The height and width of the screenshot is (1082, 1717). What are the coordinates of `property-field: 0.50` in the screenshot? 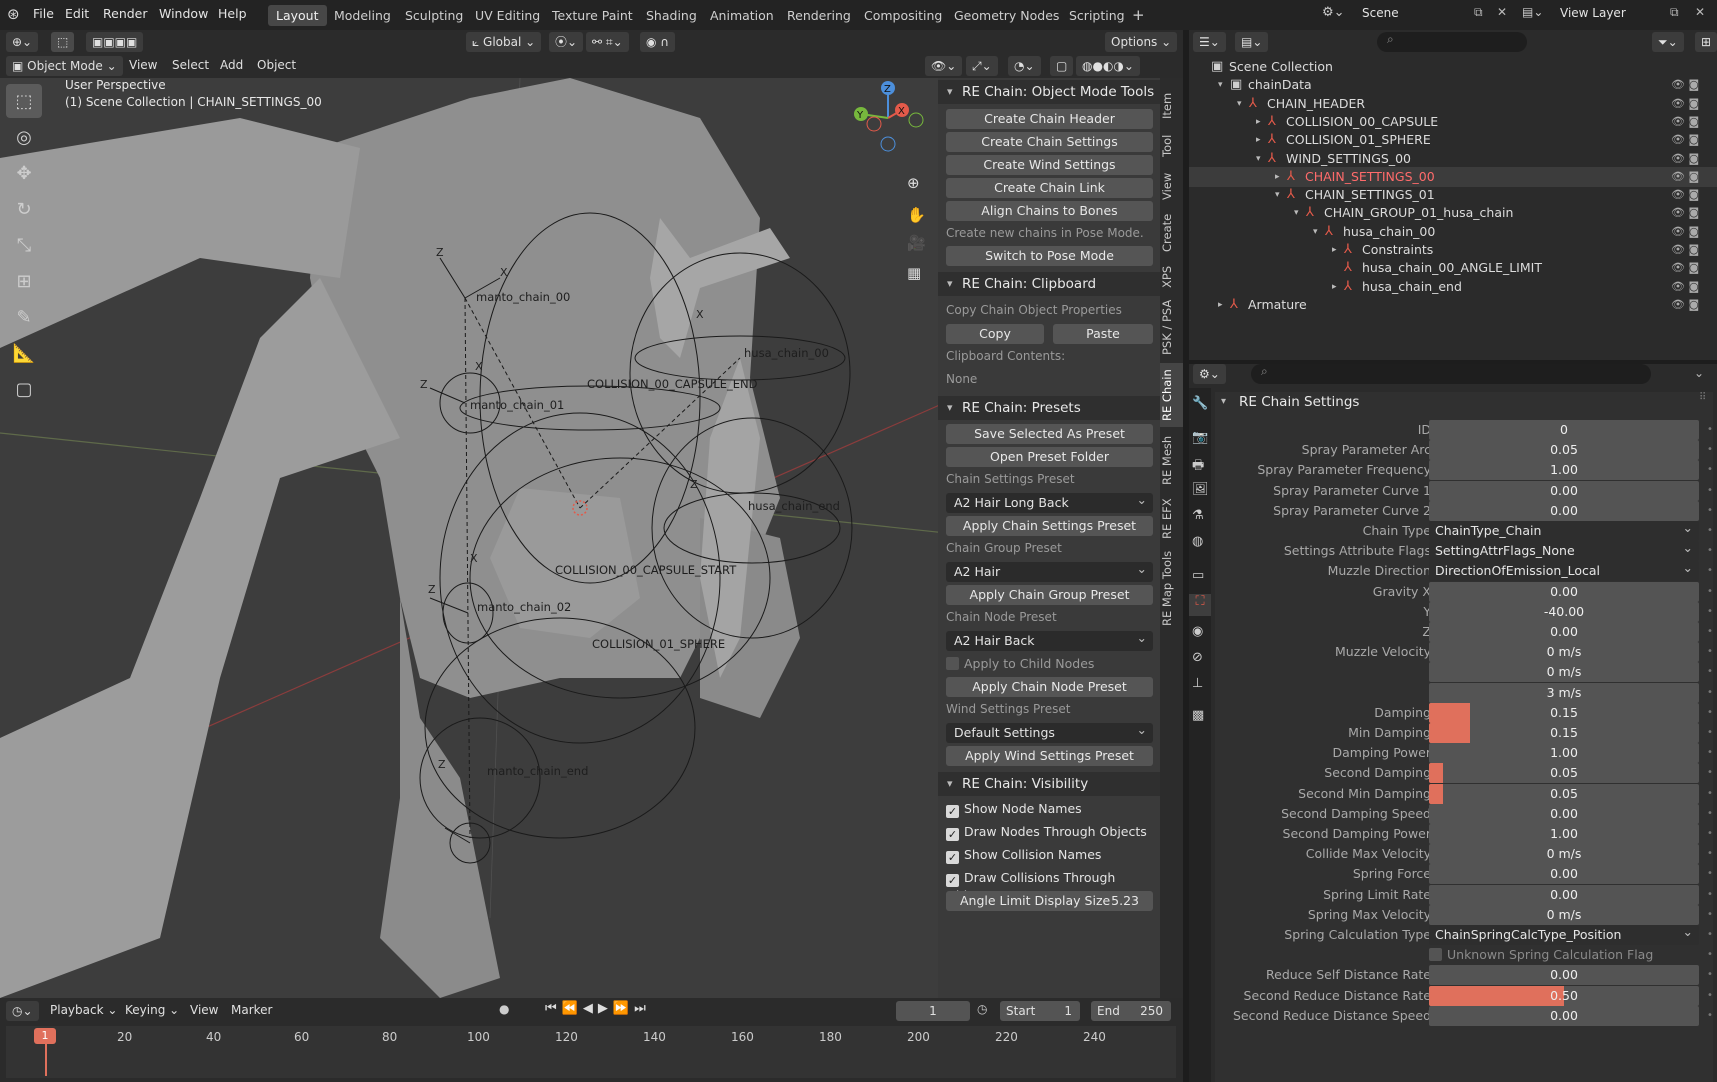 It's located at (1564, 995).